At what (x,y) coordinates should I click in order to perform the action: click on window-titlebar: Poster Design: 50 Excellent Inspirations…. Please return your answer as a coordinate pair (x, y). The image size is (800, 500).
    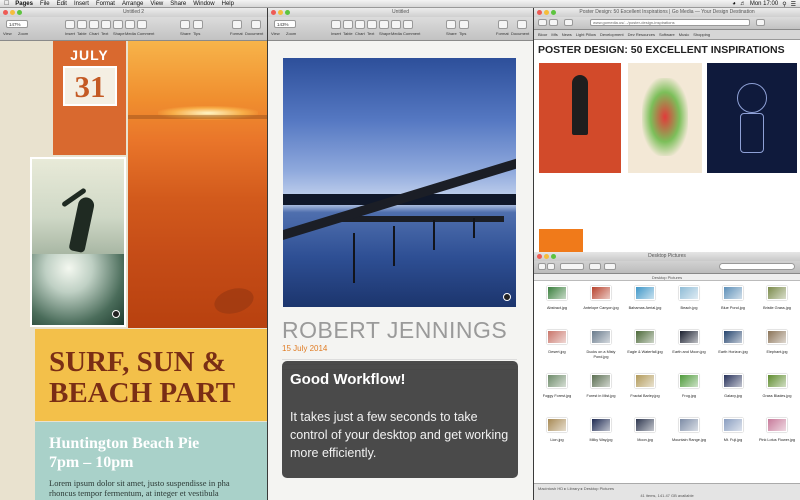
    Looking at the image, I should click on (667, 12).